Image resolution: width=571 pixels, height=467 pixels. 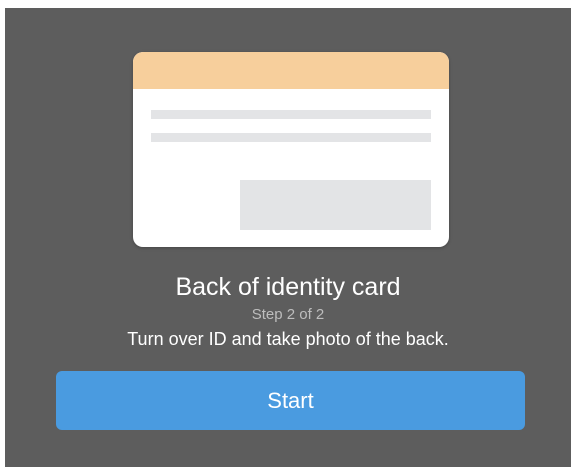 I want to click on step-indicator: Step 2 of 2, so click(x=288, y=314).